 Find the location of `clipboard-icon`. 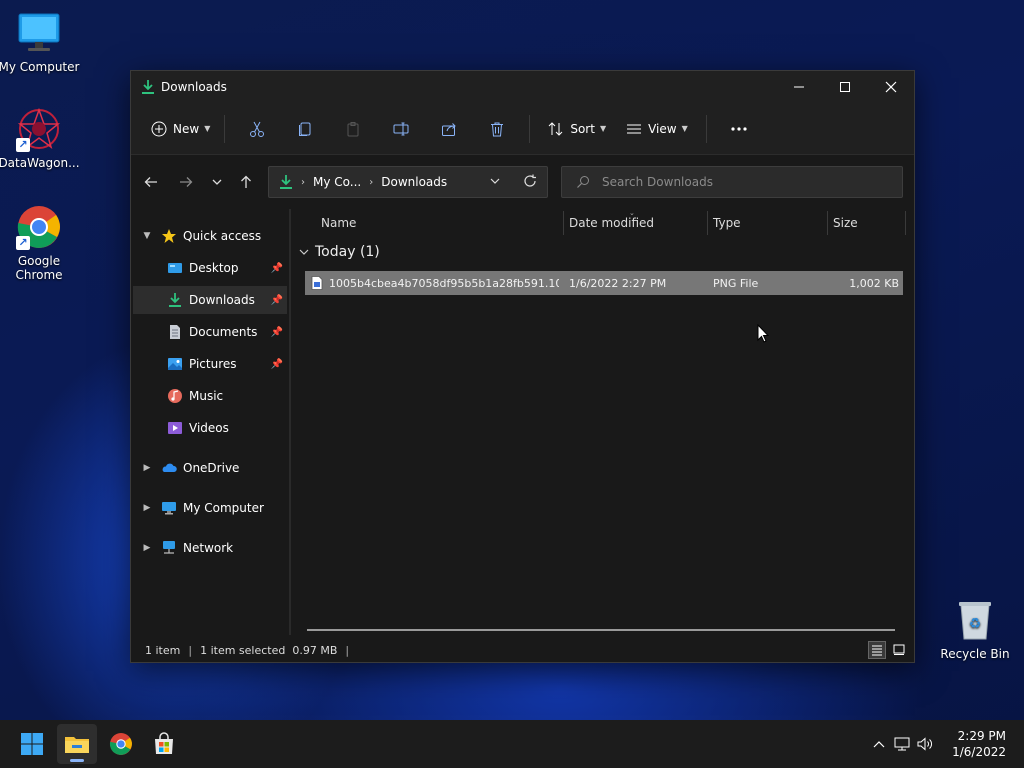

clipboard-icon is located at coordinates (353, 128).